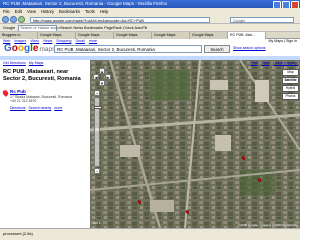  What do you see at coordinates (18, 91) in the screenshot?
I see `result-name-link: Rc Pub` at bounding box center [18, 91].